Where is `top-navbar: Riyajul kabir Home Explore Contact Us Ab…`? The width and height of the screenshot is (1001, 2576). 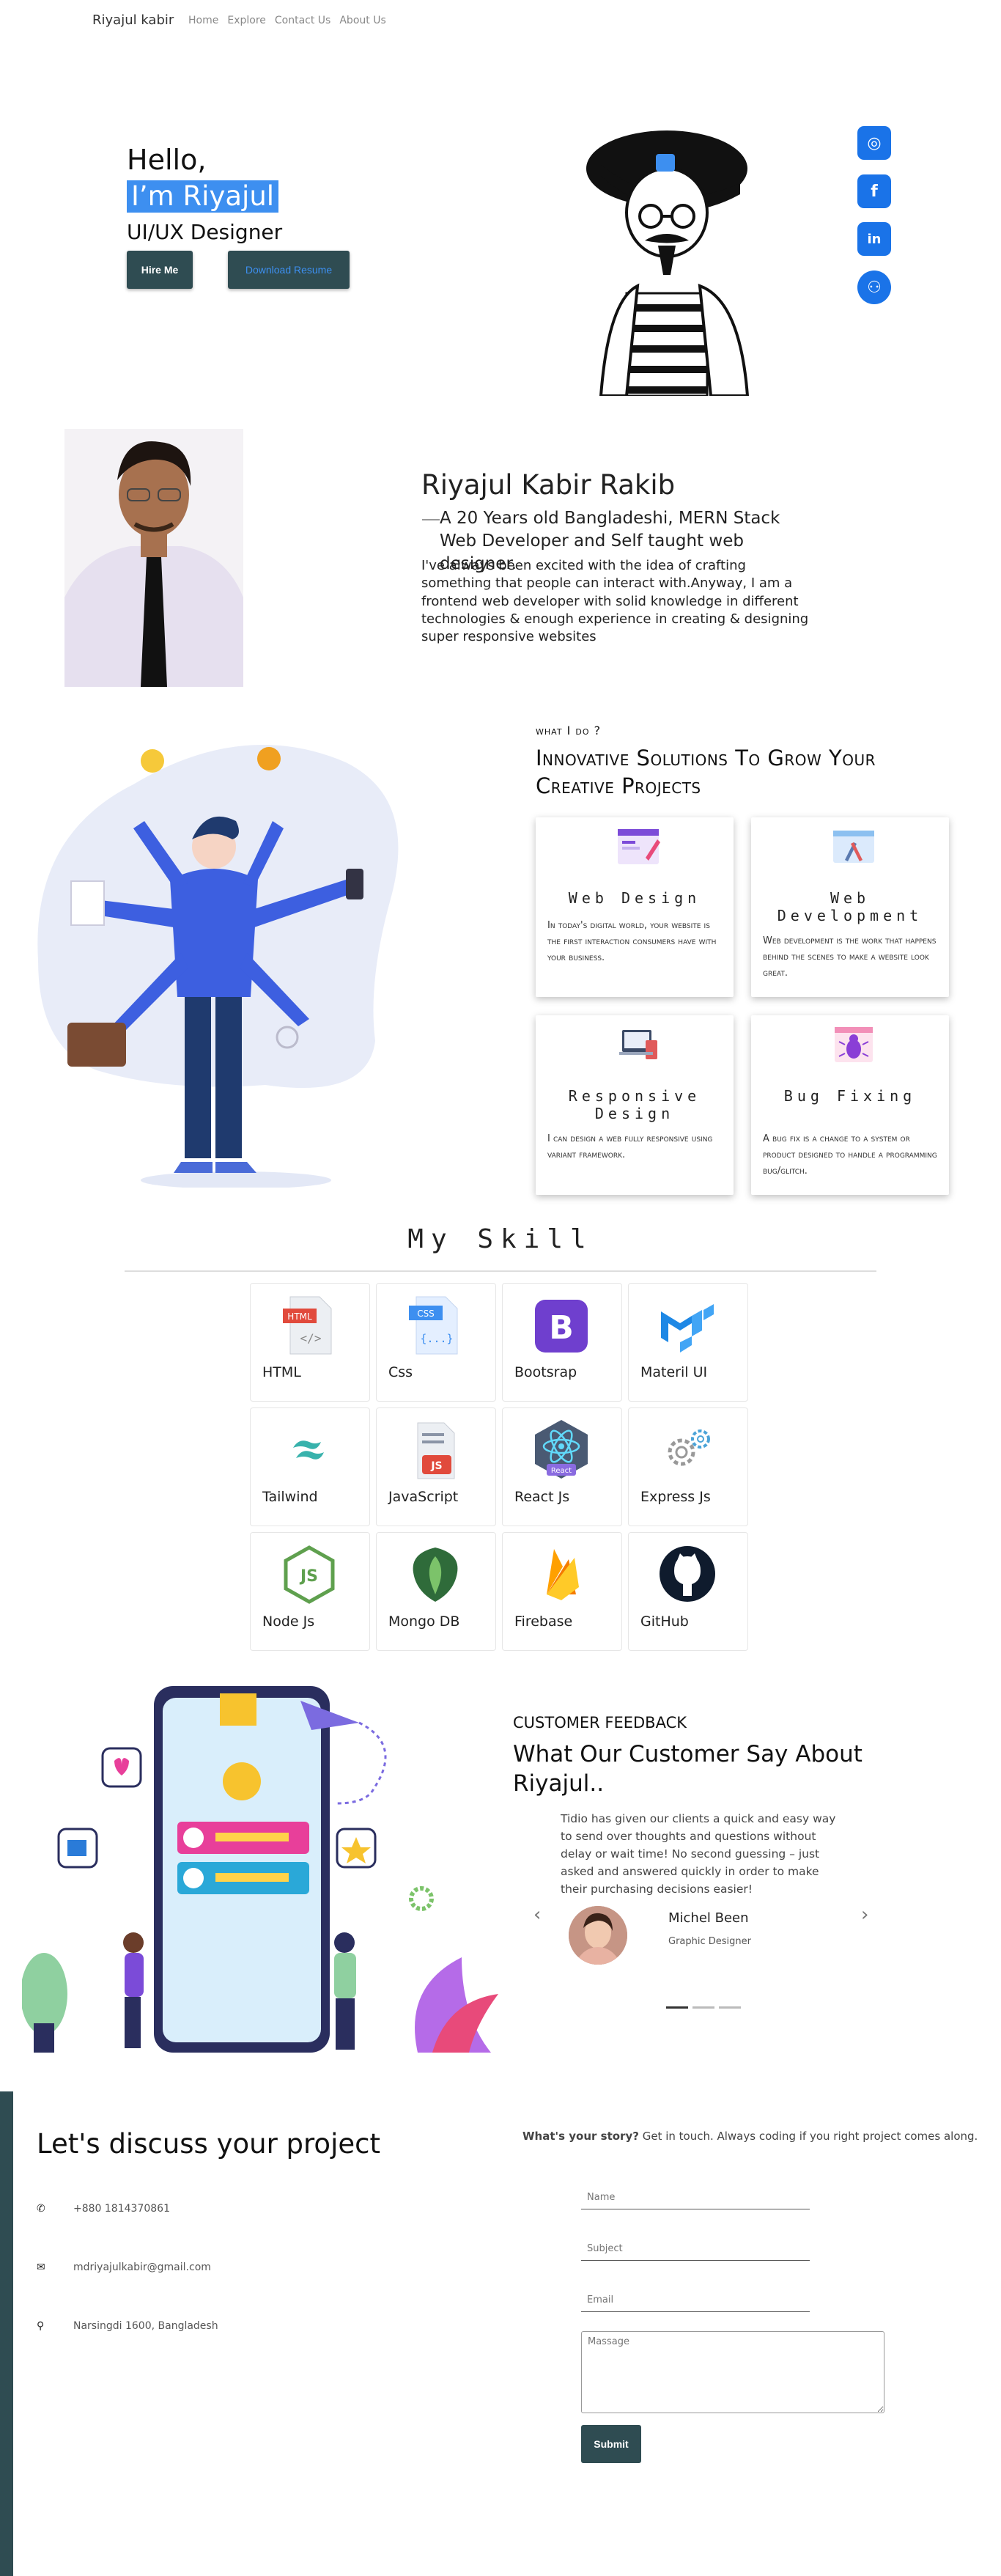 top-navbar: Riyajul kabir Home Explore Contact Us Ab… is located at coordinates (500, 21).